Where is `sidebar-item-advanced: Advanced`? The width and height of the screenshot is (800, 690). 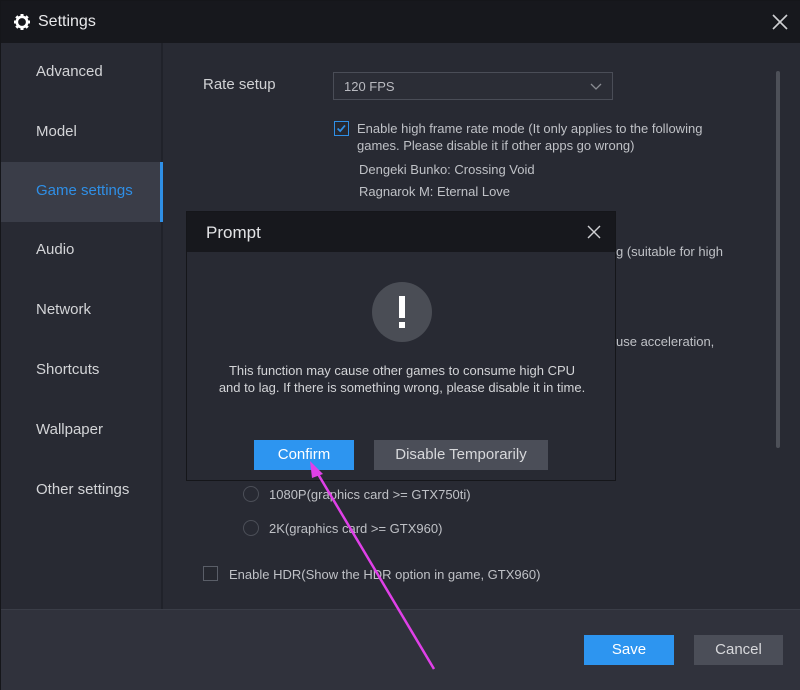 sidebar-item-advanced: Advanced is located at coordinates (82, 73).